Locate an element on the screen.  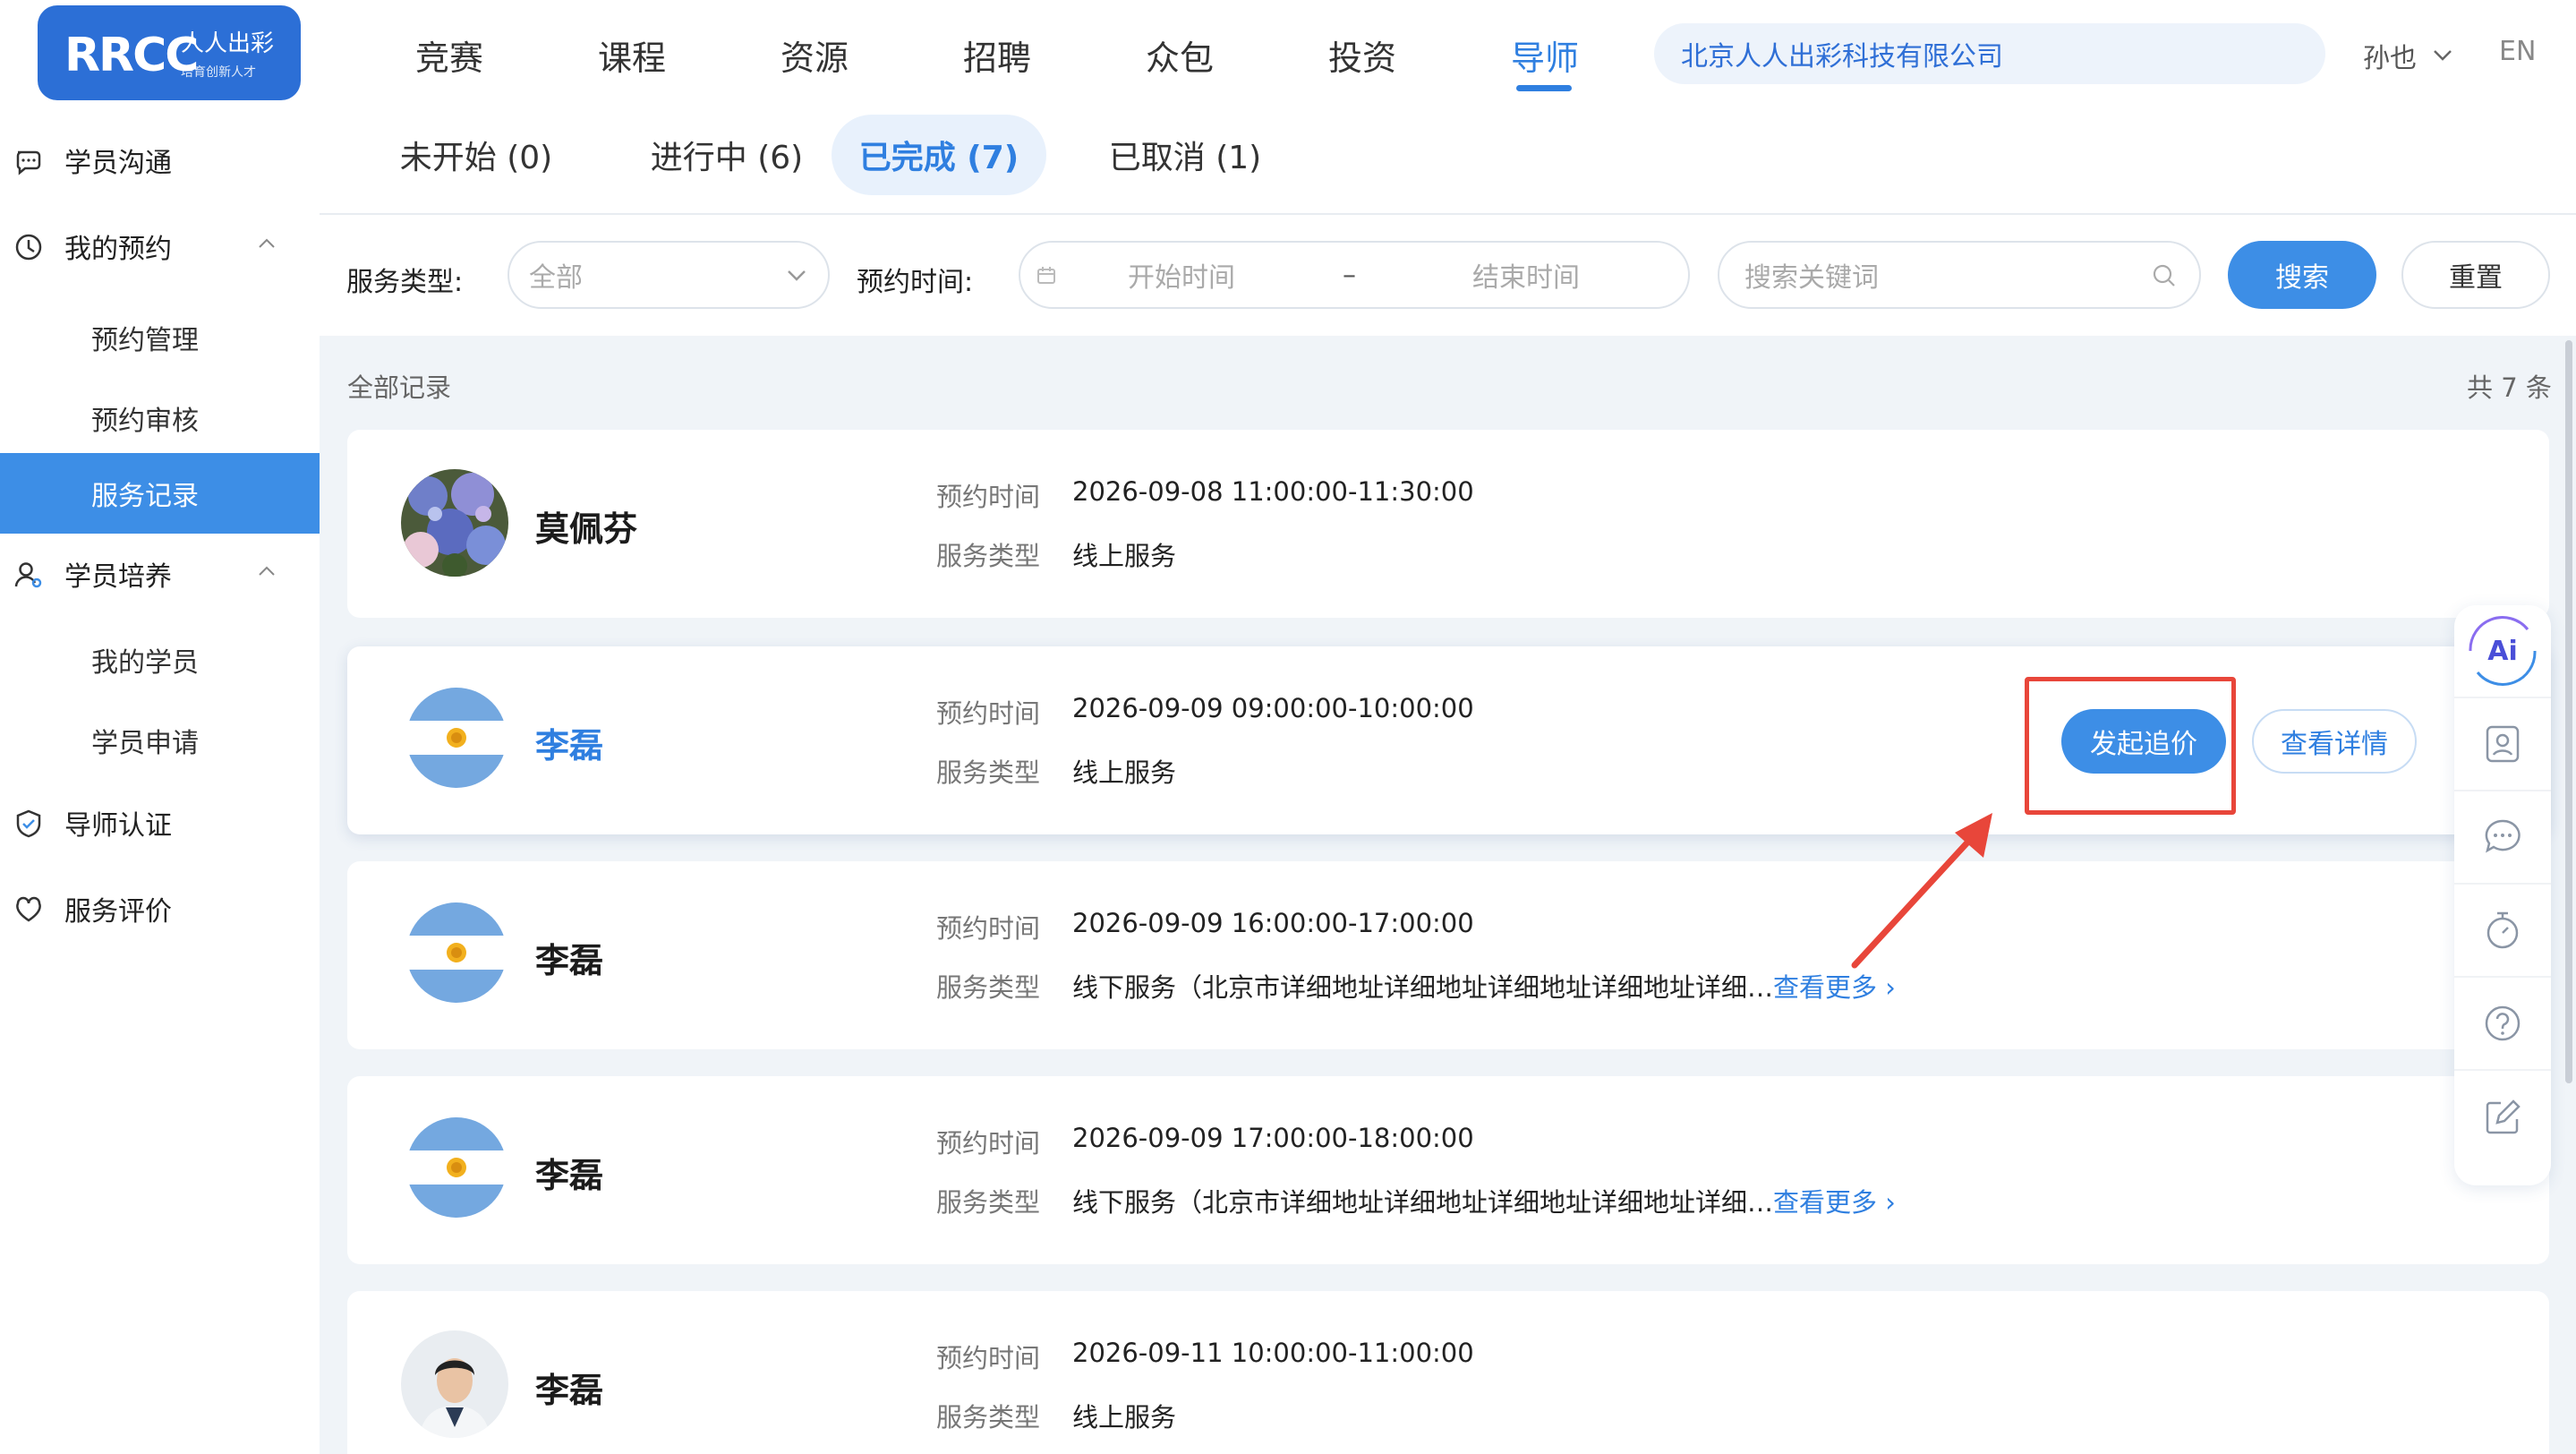
service-type-select: 全部 is located at coordinates (669, 275).